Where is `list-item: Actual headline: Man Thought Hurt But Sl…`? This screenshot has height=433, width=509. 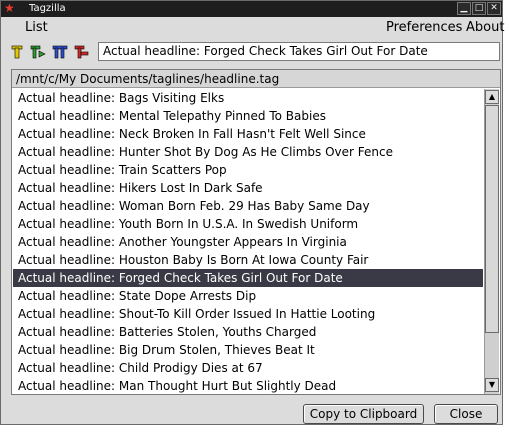 list-item: Actual headline: Man Thought Hurt But Sl… is located at coordinates (248, 385).